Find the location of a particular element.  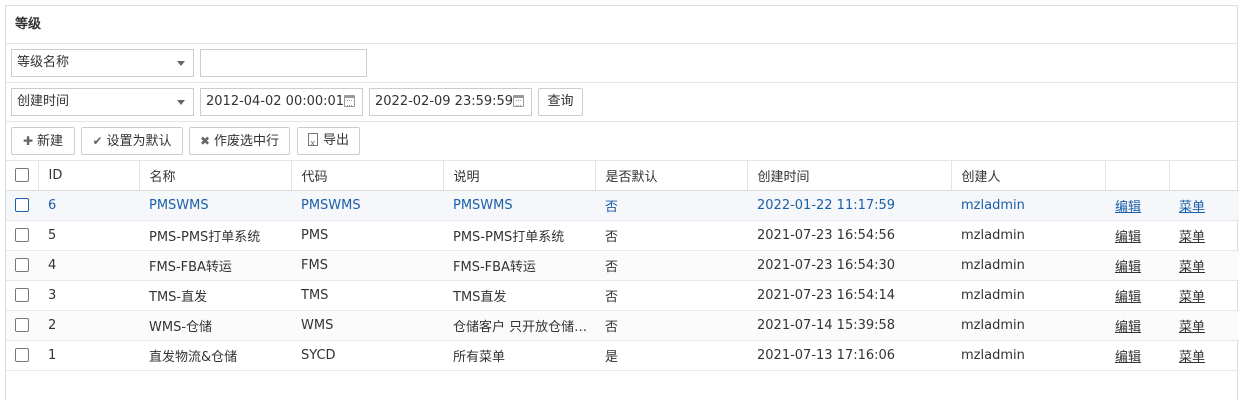

cell-code: PMSWMS is located at coordinates (367, 205).